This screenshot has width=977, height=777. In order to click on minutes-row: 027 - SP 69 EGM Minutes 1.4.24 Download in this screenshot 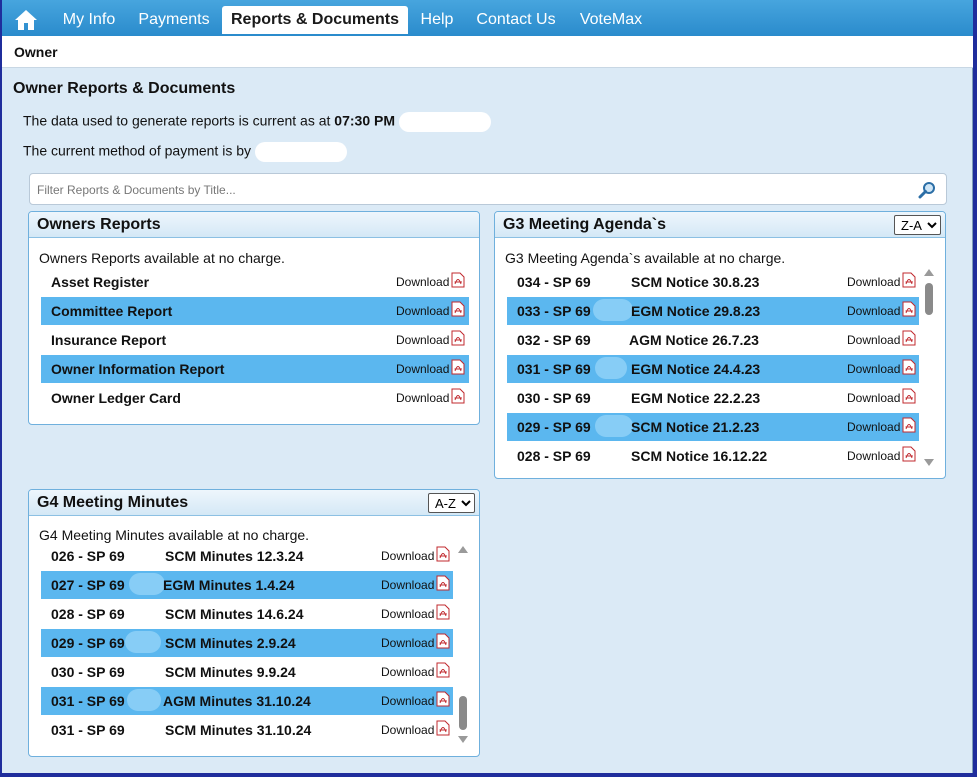, I will do `click(247, 585)`.